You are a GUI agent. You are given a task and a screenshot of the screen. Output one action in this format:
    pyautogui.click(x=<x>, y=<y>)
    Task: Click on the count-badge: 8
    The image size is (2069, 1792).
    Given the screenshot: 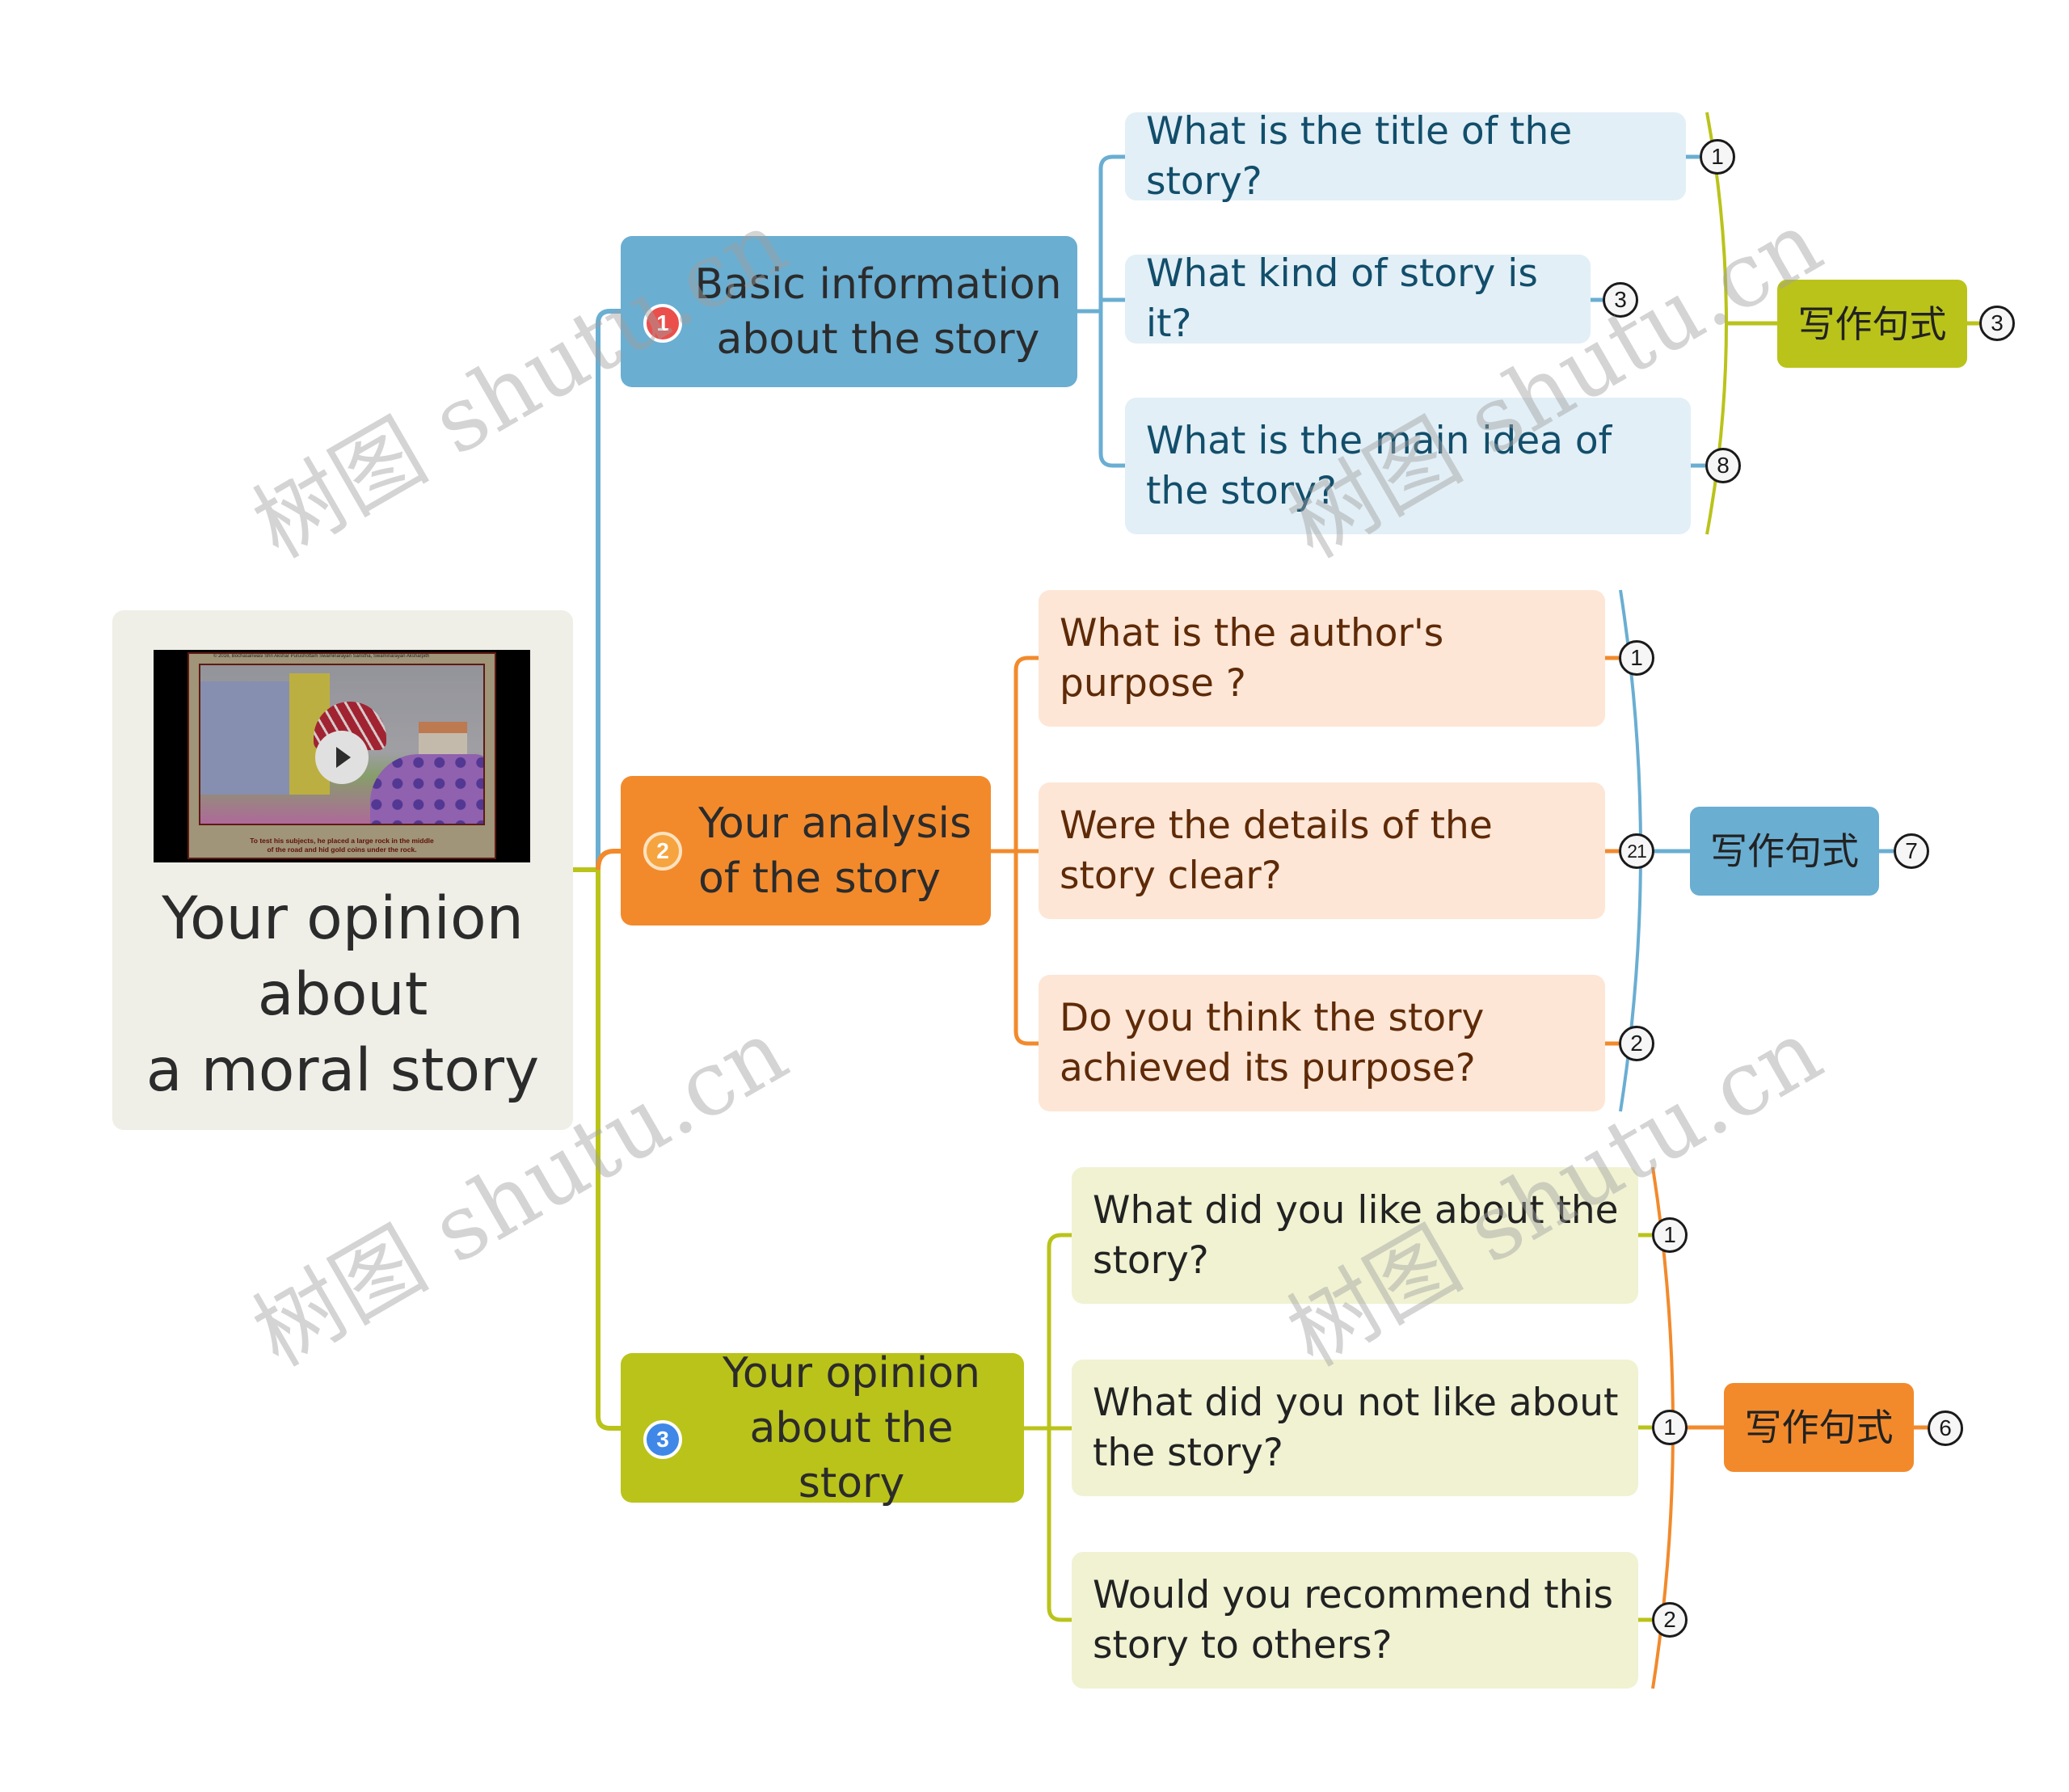 What is the action you would take?
    pyautogui.click(x=1723, y=465)
    